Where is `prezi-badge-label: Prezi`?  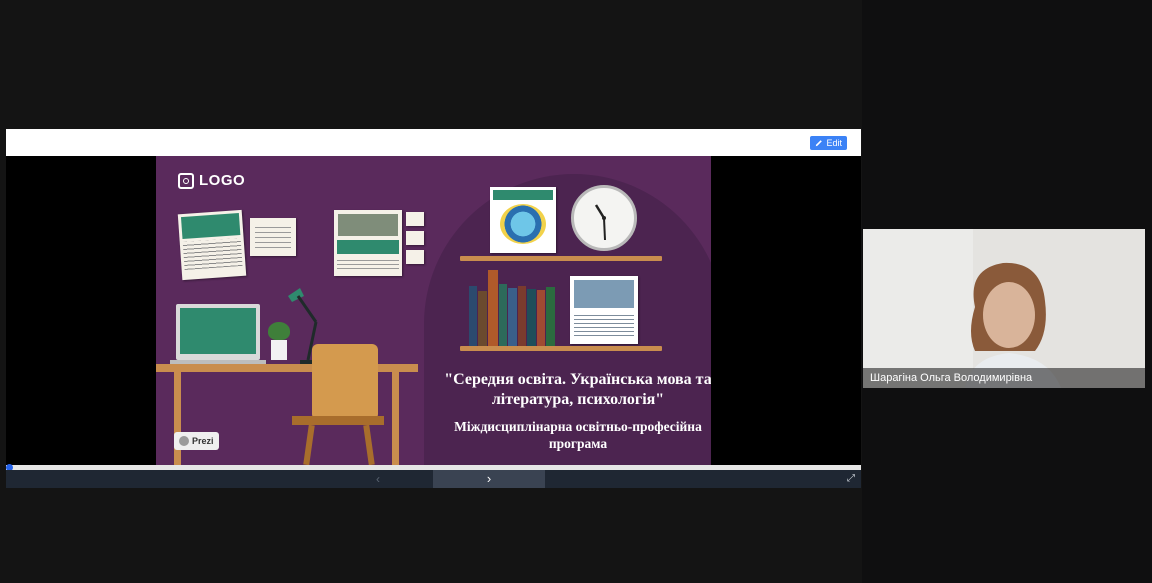 prezi-badge-label: Prezi is located at coordinates (203, 441).